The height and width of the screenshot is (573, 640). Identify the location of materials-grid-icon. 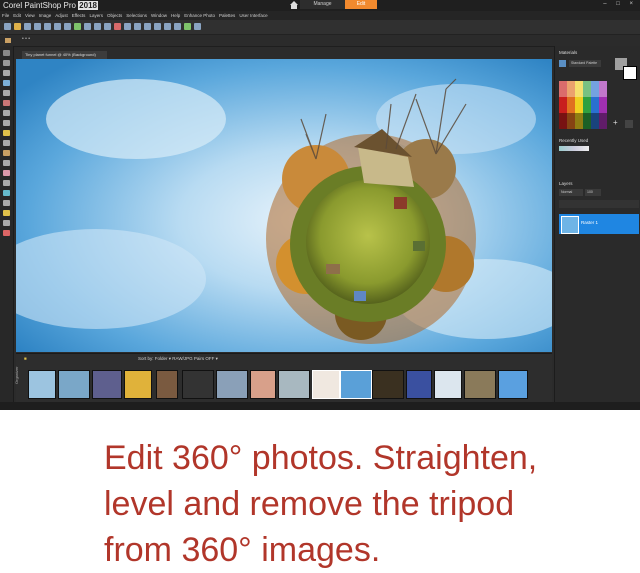
(562, 63).